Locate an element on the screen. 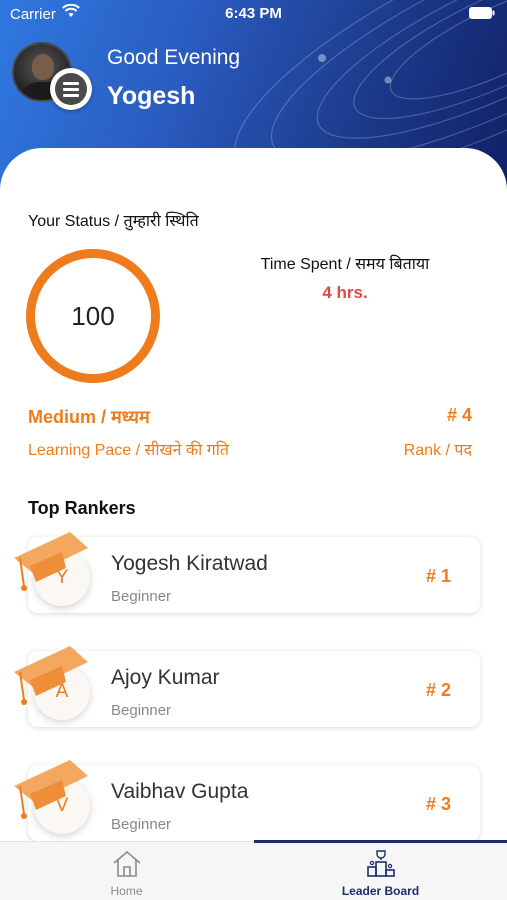  menu-icon is located at coordinates (71, 89).